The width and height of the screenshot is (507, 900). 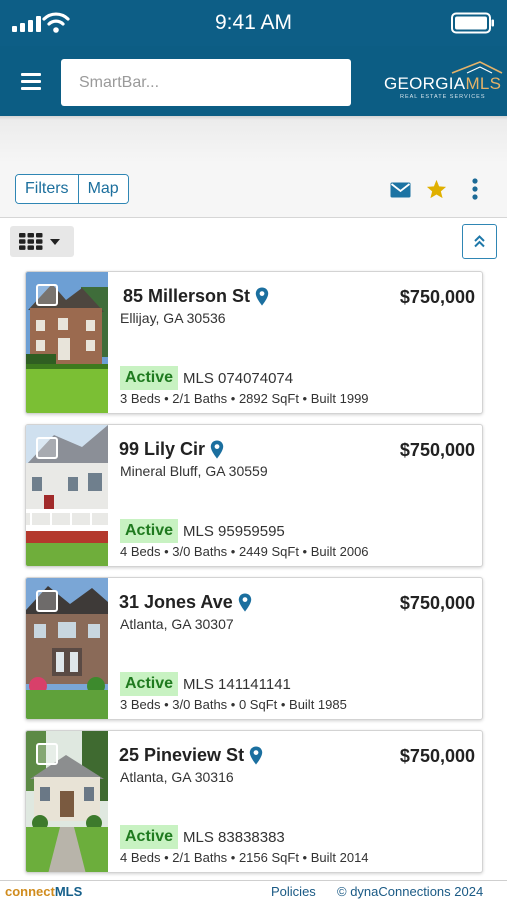 What do you see at coordinates (477, 67) in the screenshot?
I see `logo-roof-icon` at bounding box center [477, 67].